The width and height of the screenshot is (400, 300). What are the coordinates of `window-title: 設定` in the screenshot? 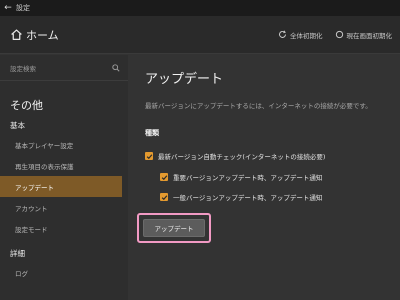 It's located at (23, 8).